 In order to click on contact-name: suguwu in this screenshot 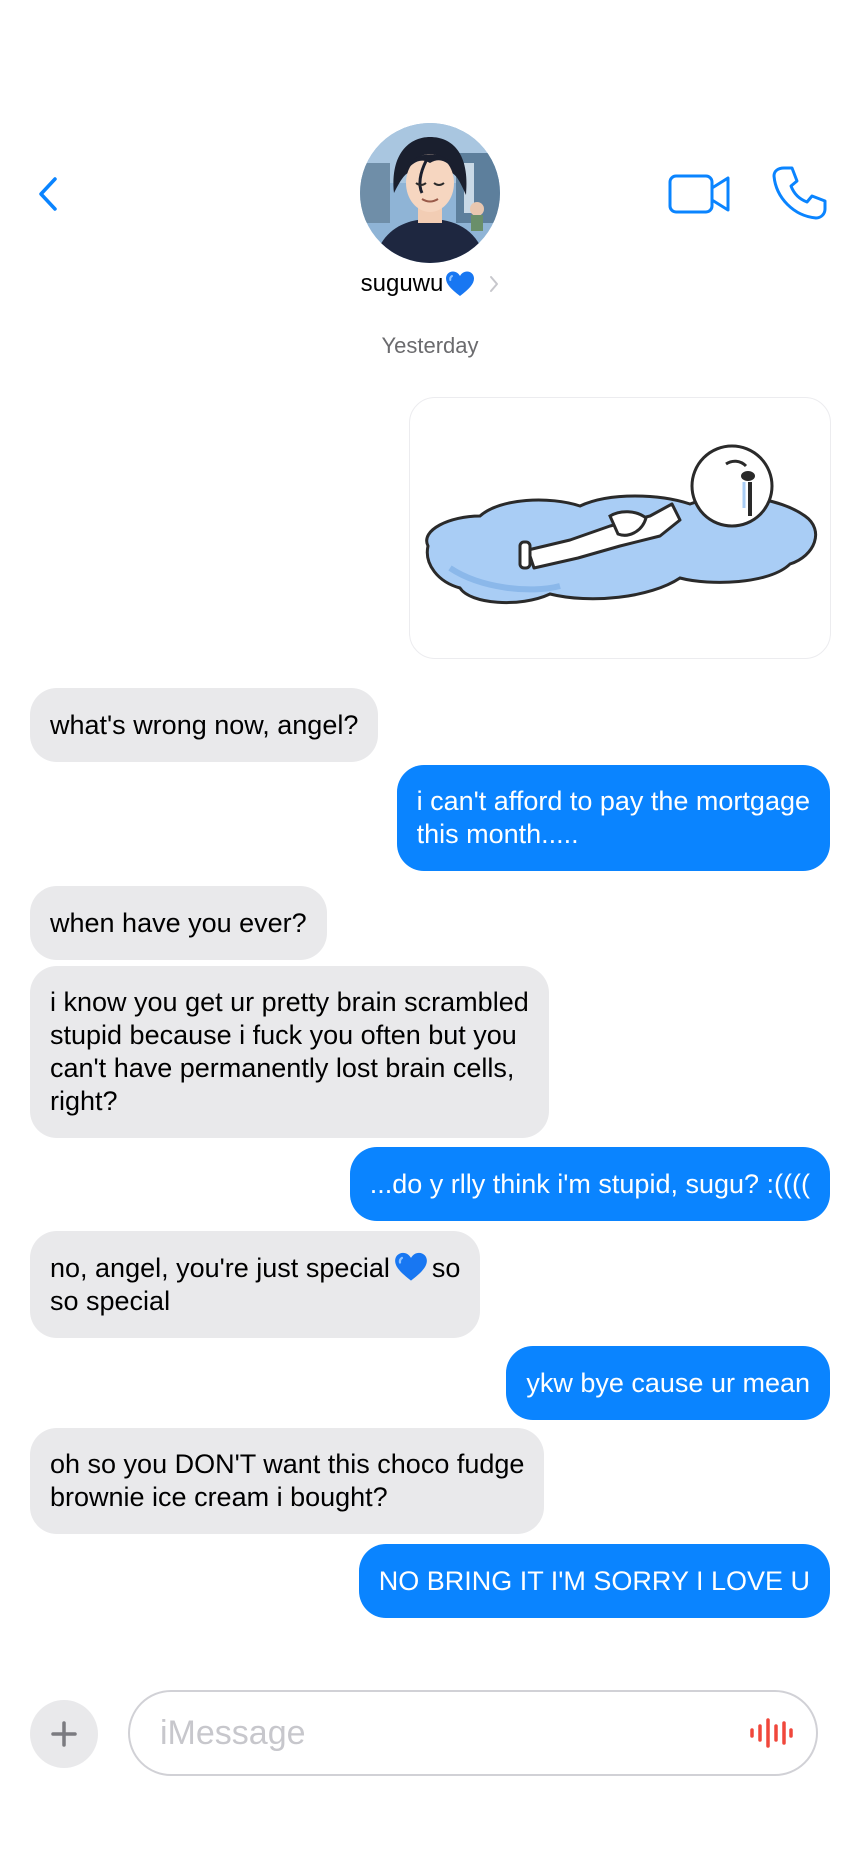, I will do `click(402, 283)`.